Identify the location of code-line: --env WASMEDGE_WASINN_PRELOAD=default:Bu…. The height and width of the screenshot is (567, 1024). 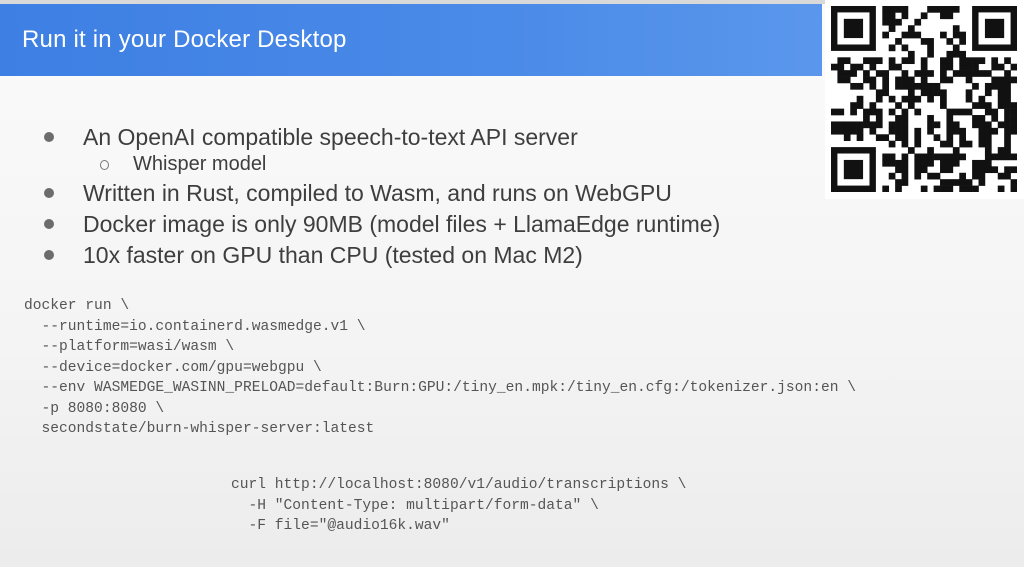
(440, 388).